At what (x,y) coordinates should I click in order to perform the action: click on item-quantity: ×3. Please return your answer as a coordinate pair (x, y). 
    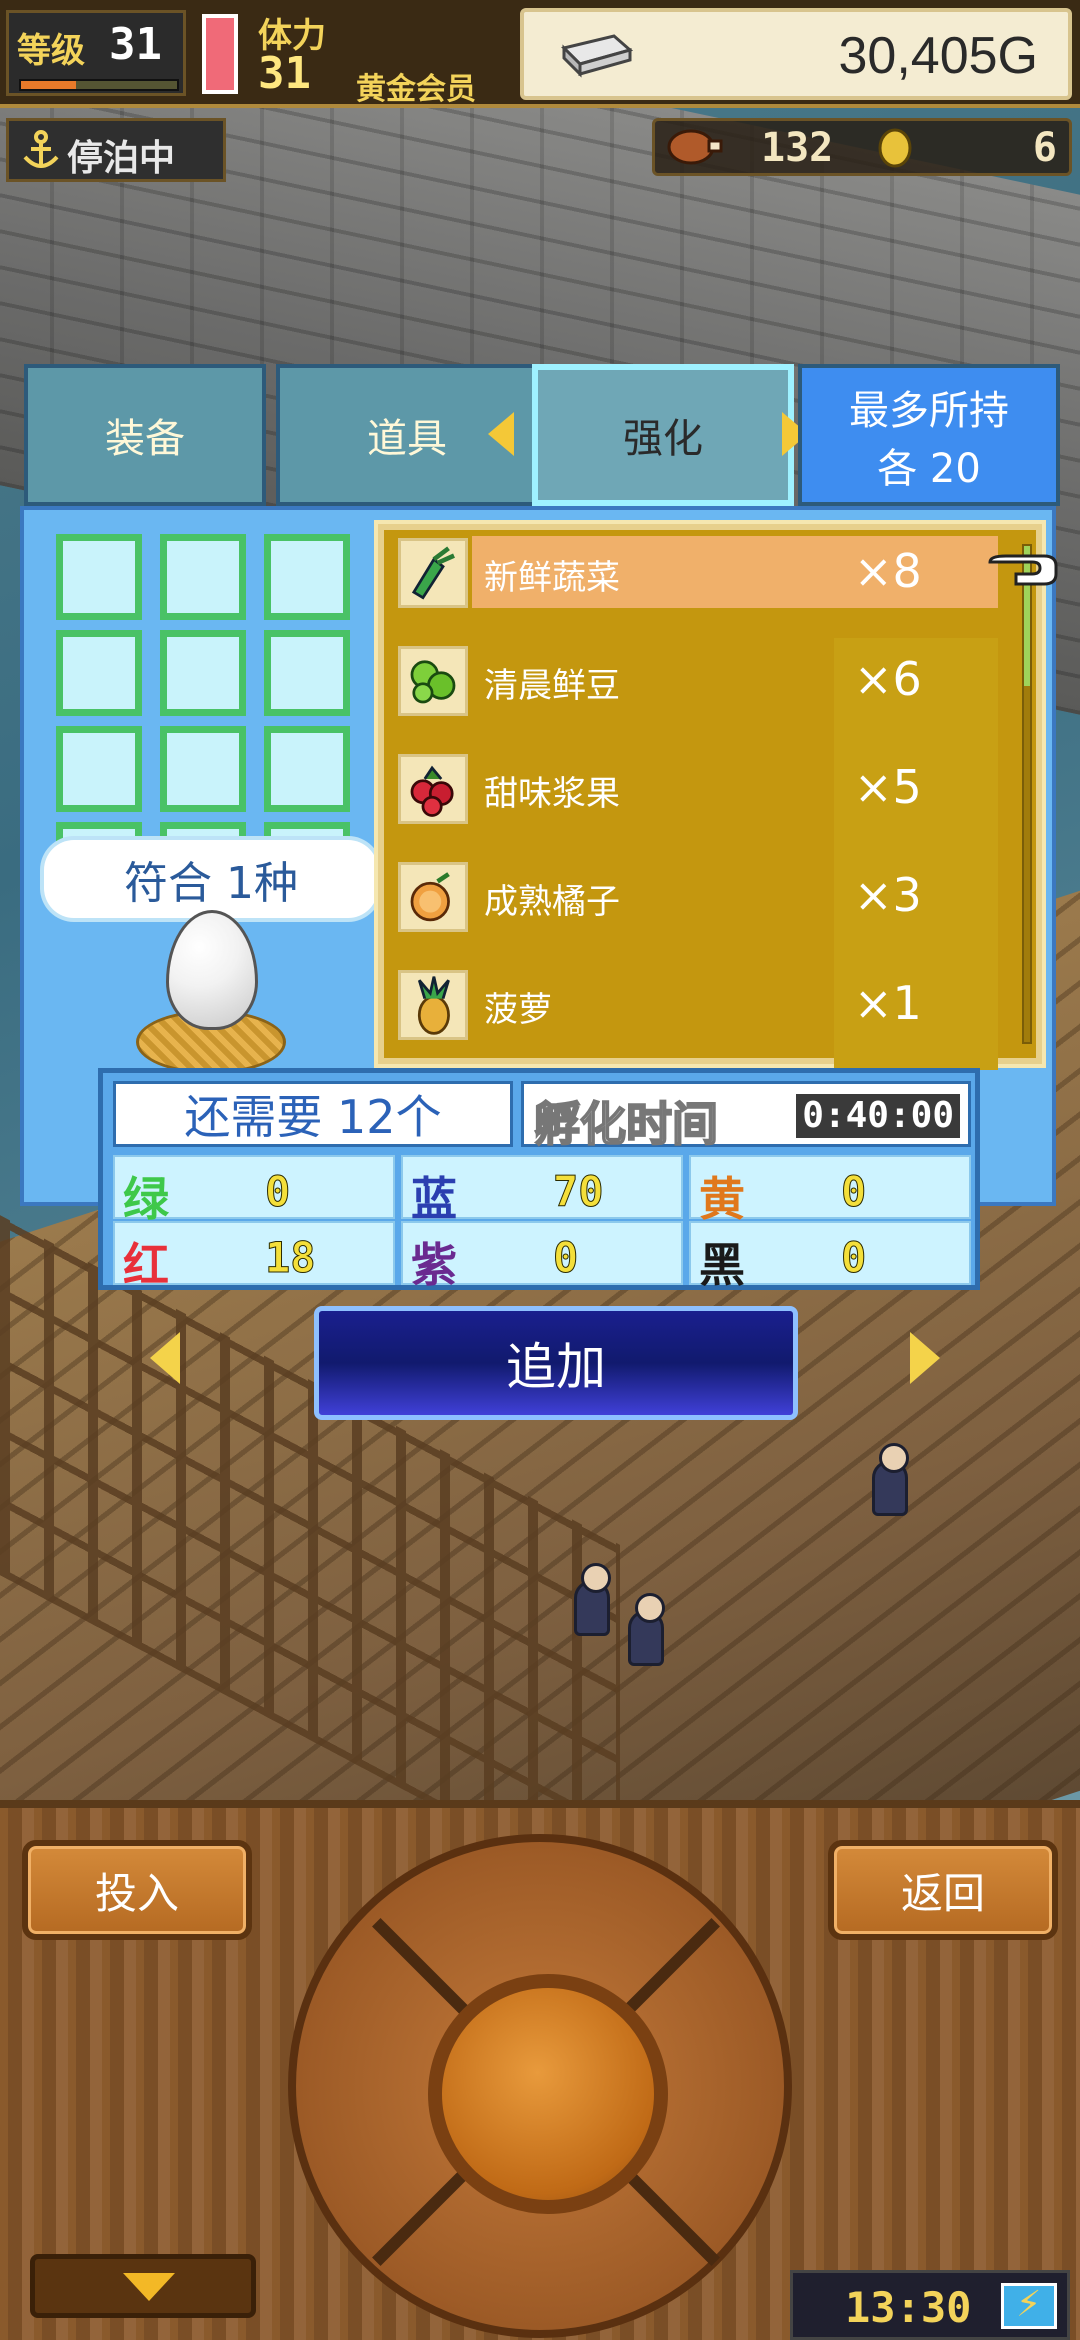
    Looking at the image, I should click on (888, 895).